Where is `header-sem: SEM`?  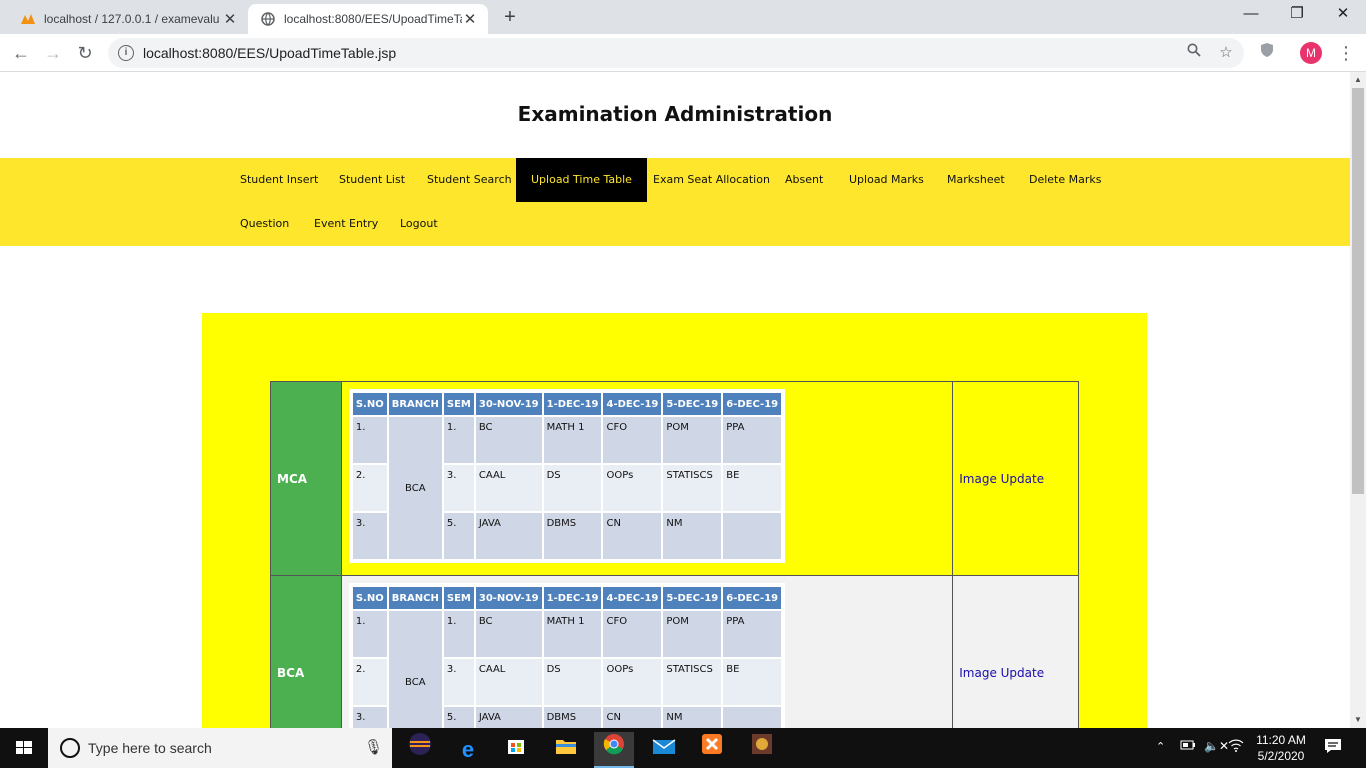 header-sem: SEM is located at coordinates (458, 404).